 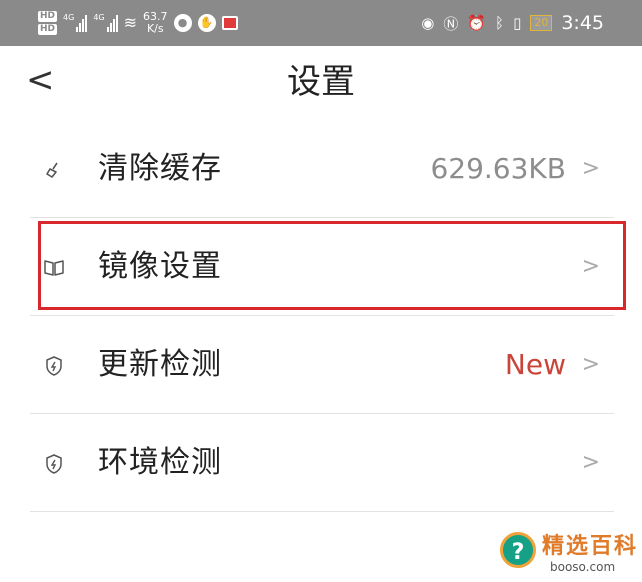 I want to click on network-speed: 63.7 K/s, so click(x=155, y=23).